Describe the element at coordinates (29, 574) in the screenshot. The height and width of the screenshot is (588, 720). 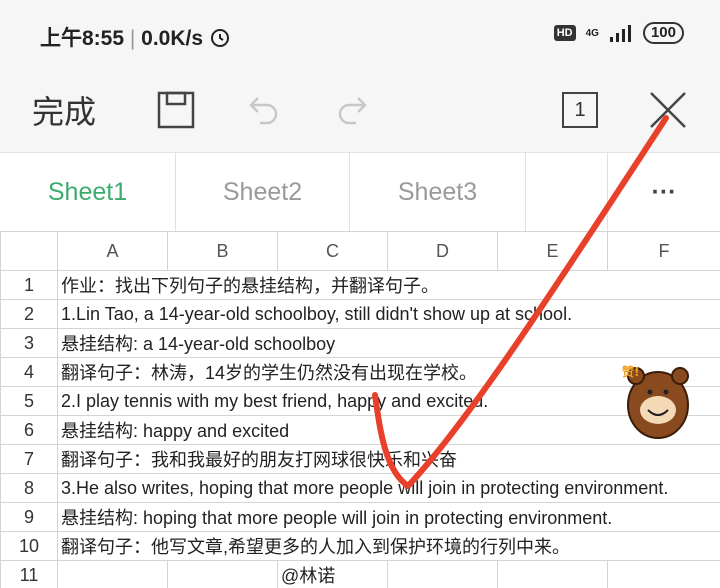
I see `row-number: 11` at that location.